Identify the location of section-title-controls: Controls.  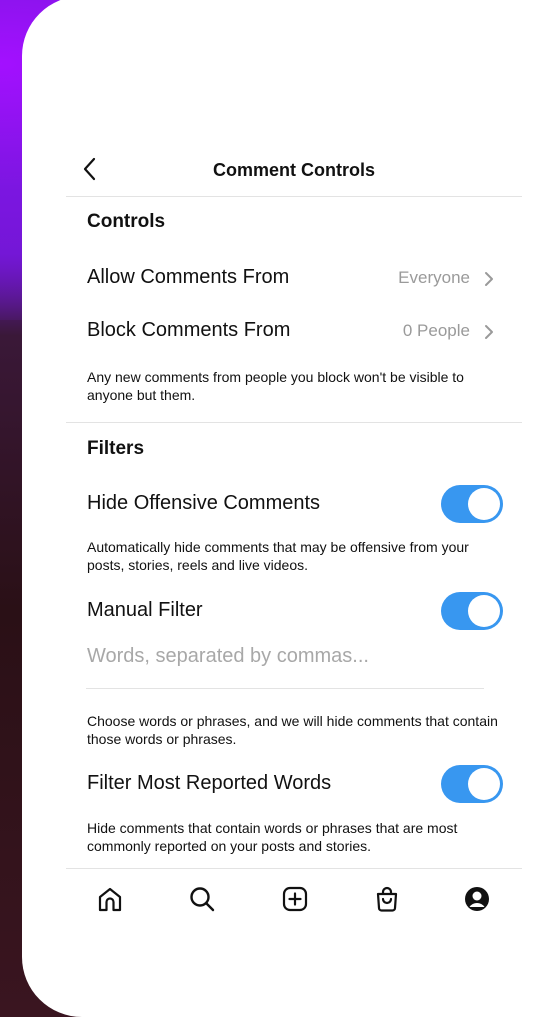
(126, 221).